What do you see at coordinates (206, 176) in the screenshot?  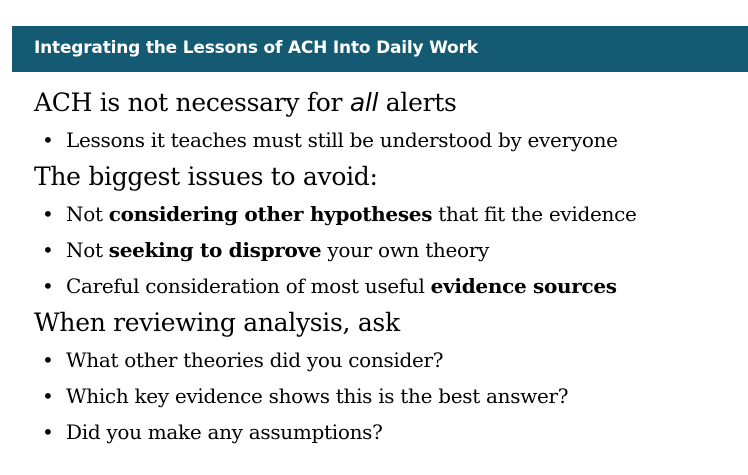 I see `text-run: The biggest issues to avoid:` at bounding box center [206, 176].